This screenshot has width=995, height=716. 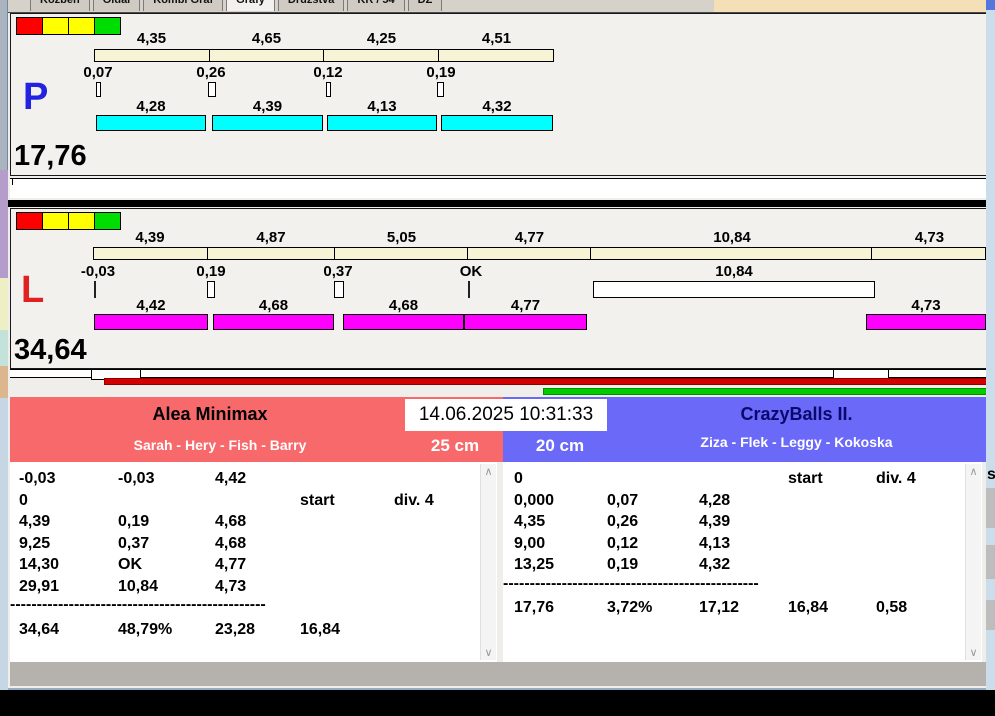 I want to click on score-cell: 48,79%, so click(x=145, y=629).